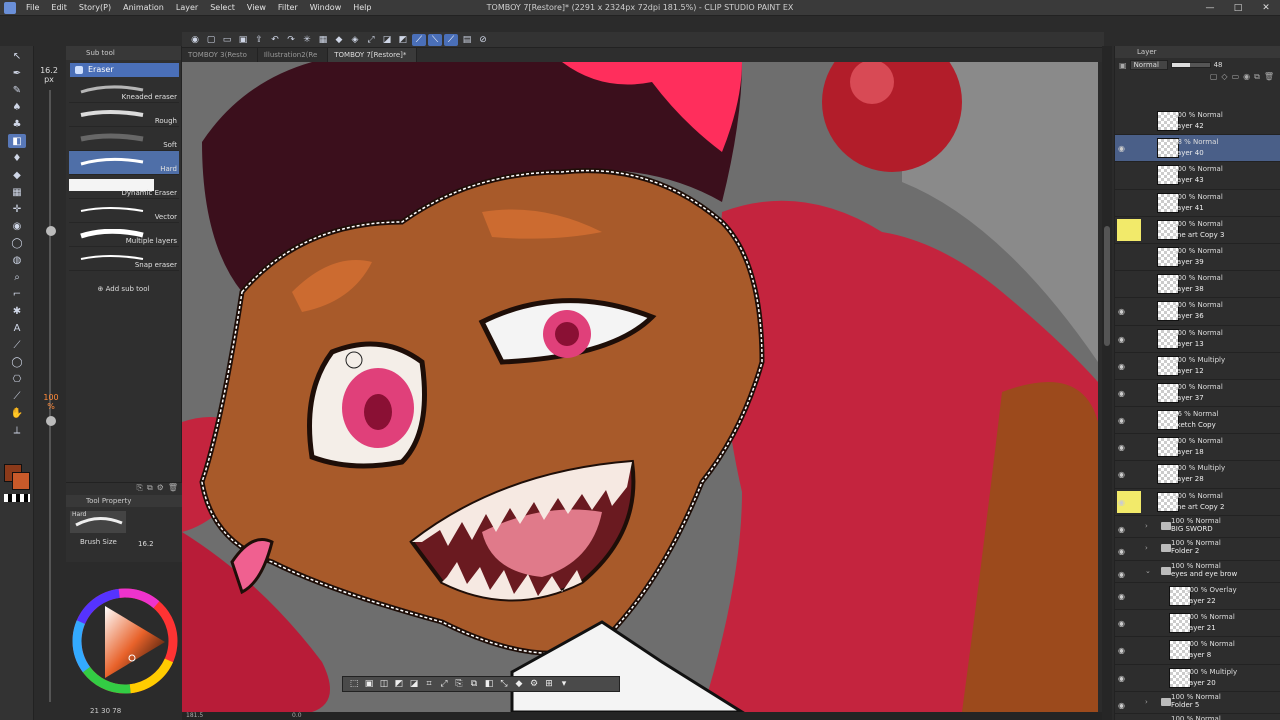  What do you see at coordinates (1197, 230) in the screenshot?
I see `layer-row: 100 % Normal line art Copy 3` at bounding box center [1197, 230].